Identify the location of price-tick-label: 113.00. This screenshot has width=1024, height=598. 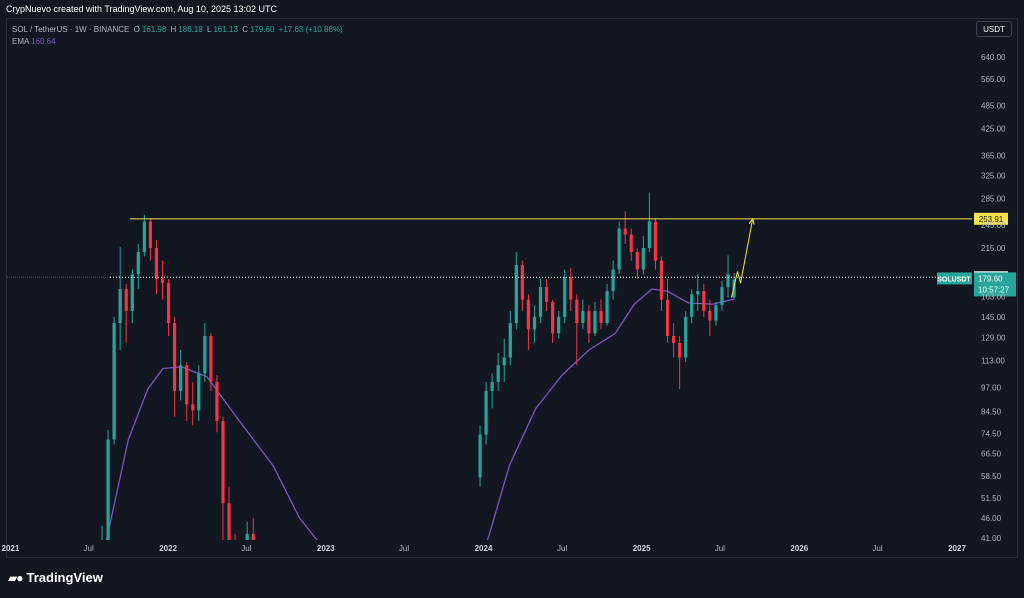
(993, 361).